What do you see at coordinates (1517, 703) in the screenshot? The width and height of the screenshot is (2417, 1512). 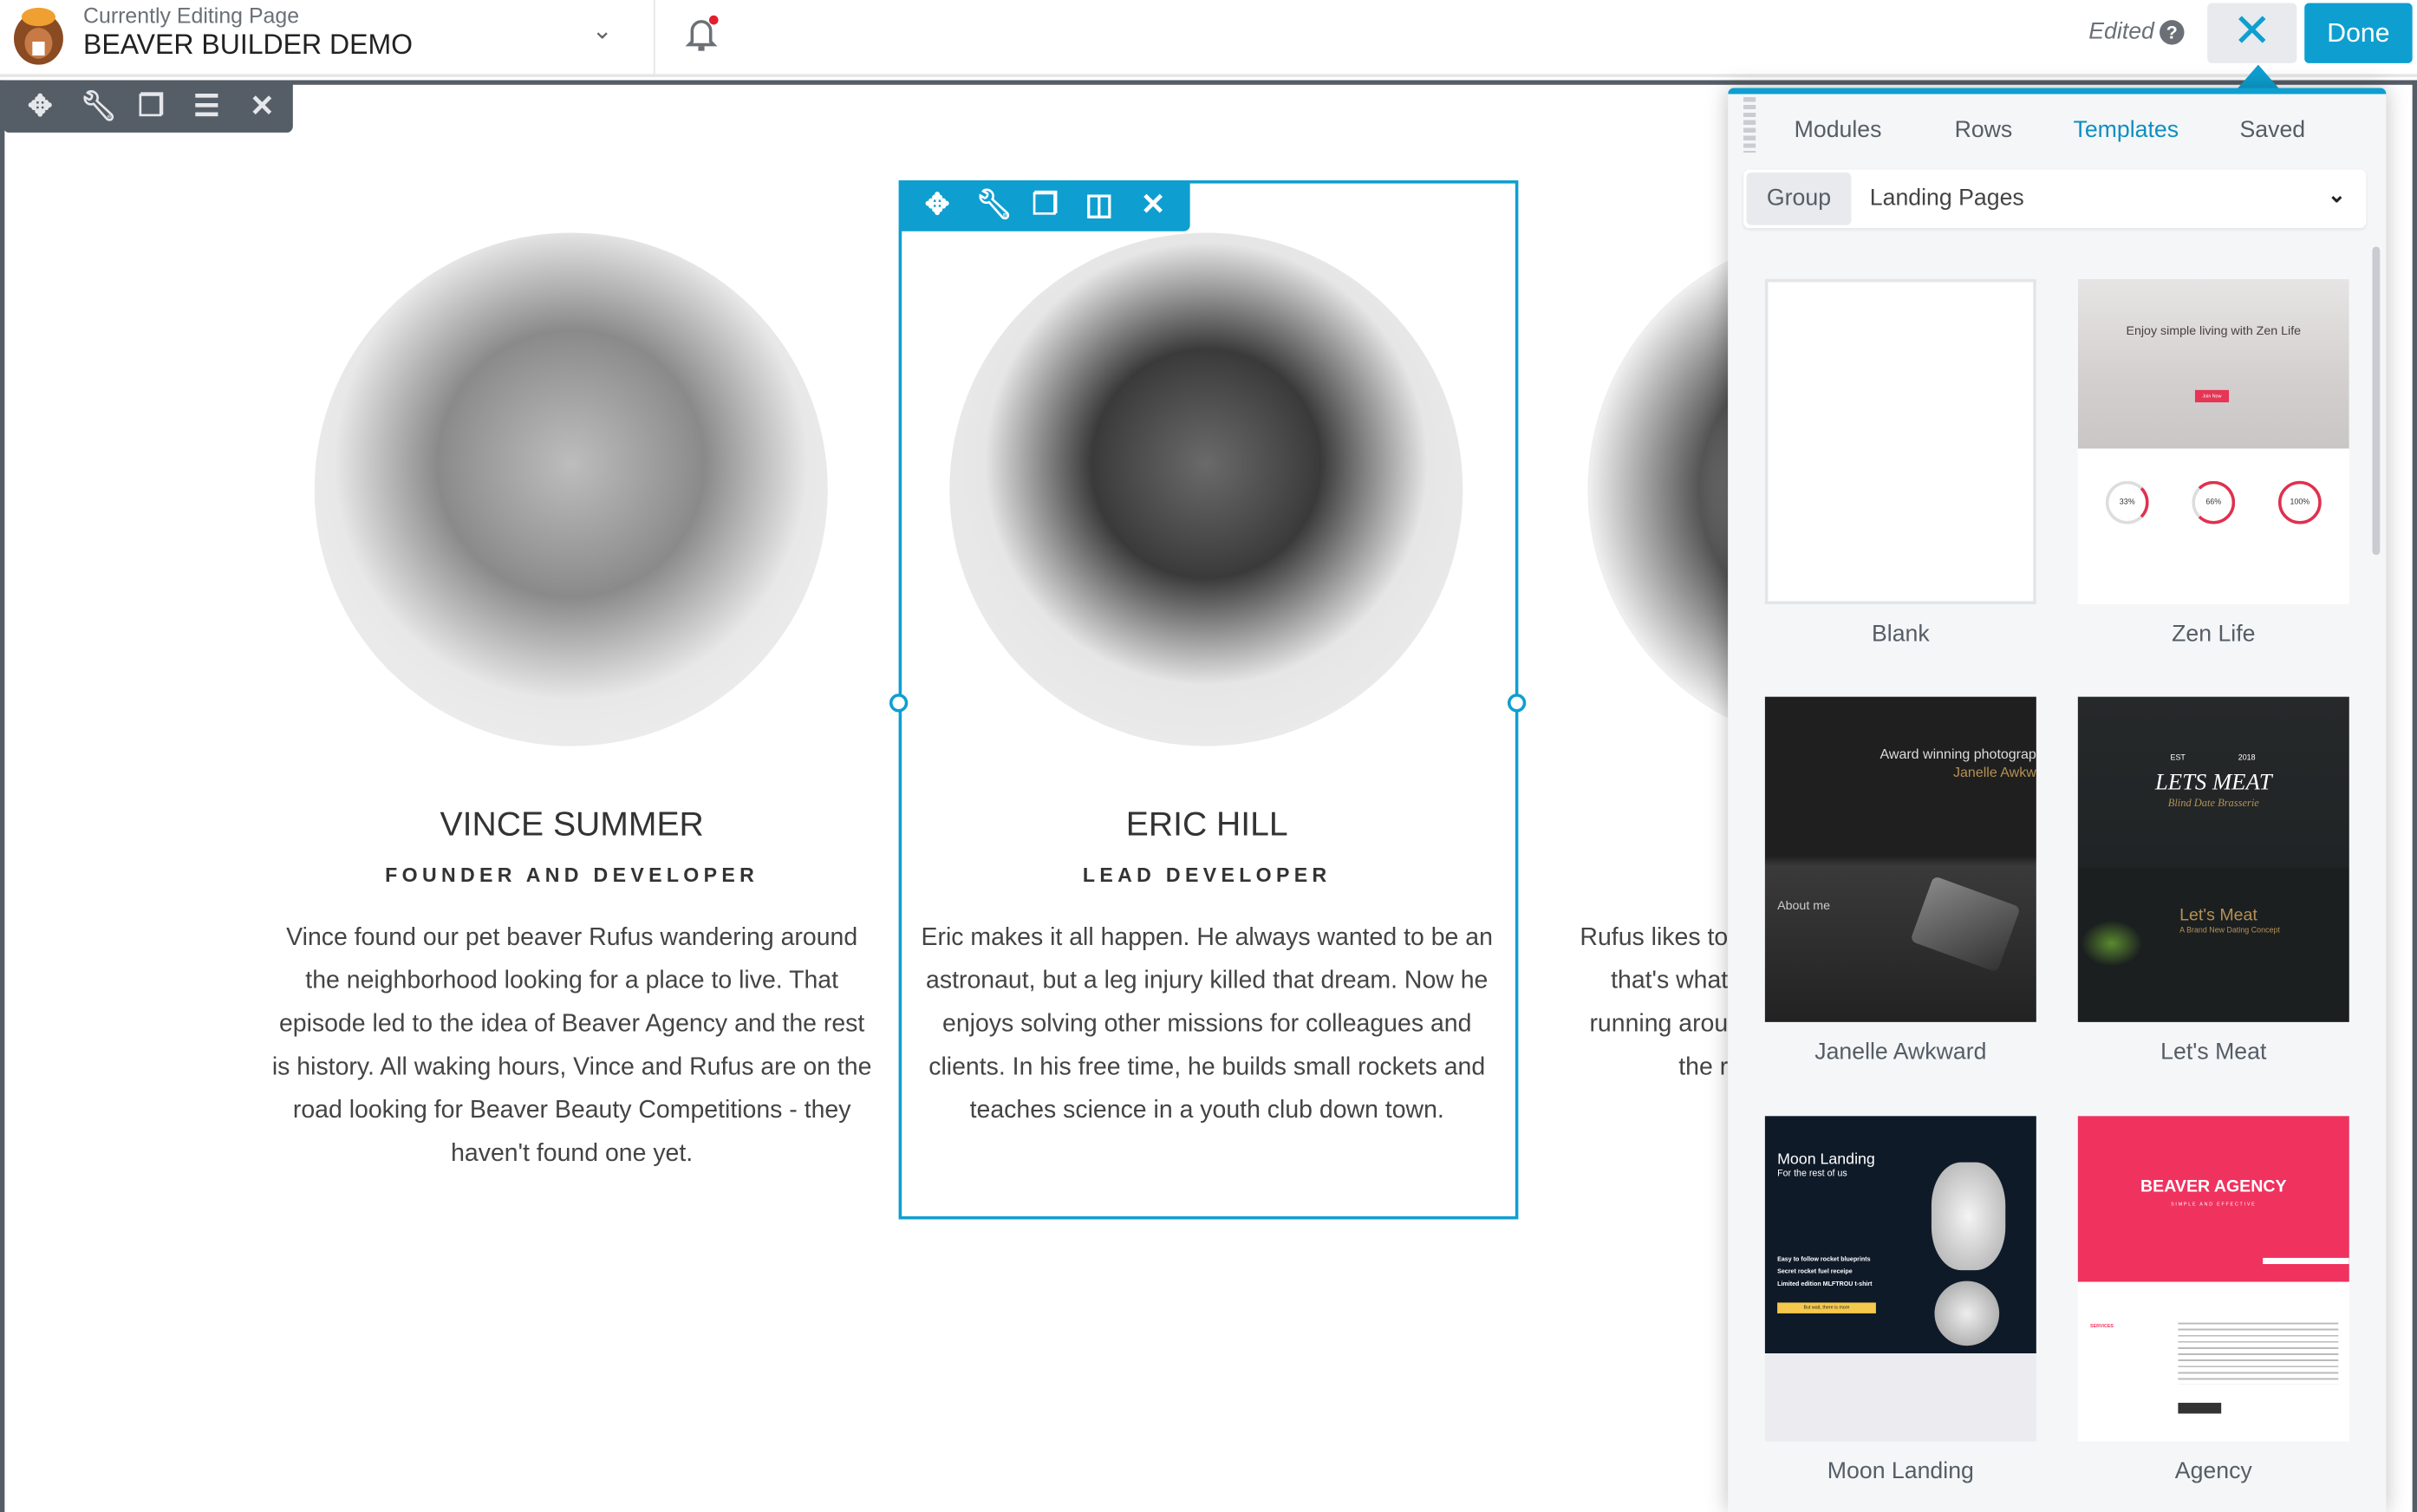 I see `resize-handle-right` at bounding box center [1517, 703].